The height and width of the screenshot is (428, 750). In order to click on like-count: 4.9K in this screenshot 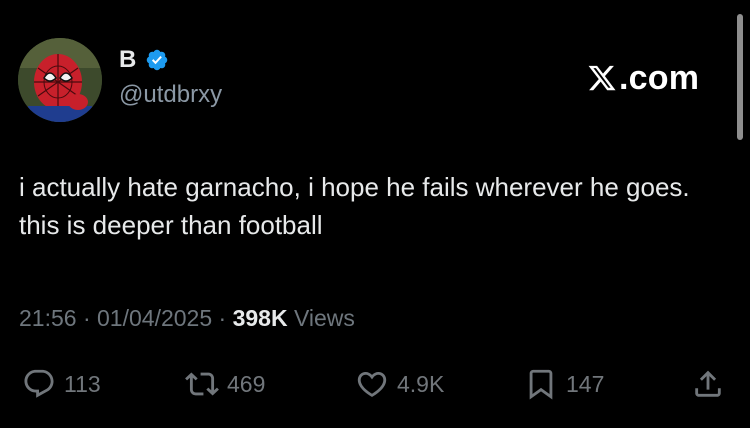, I will do `click(421, 384)`.